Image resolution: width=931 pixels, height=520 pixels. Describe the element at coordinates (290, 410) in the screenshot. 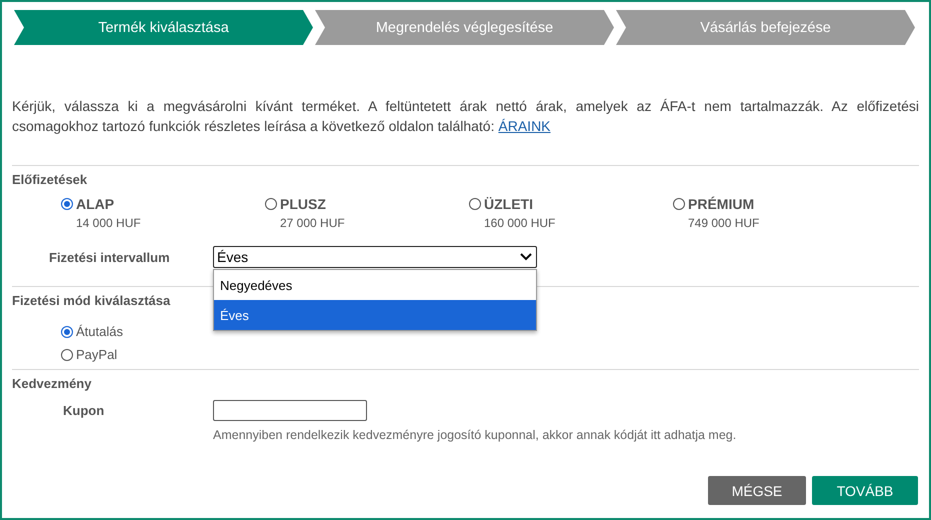

I see `coupon-field` at that location.